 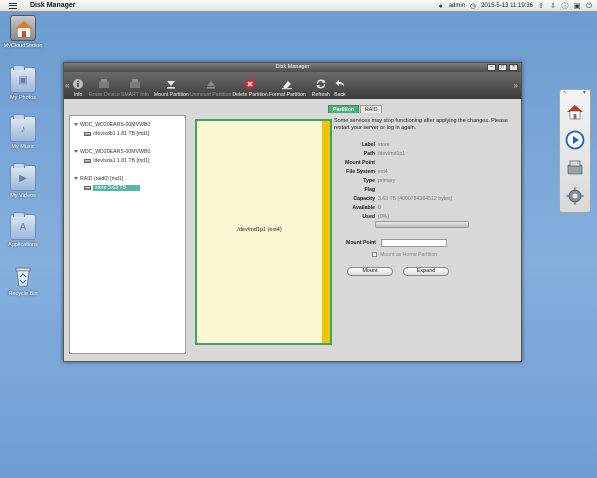 What do you see at coordinates (287, 95) in the screenshot?
I see `format-partition-label: Format Partition` at bounding box center [287, 95].